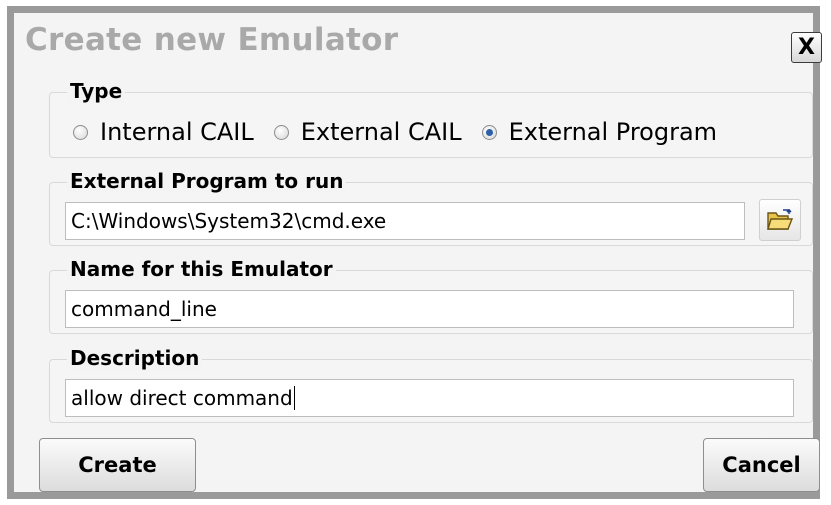 This screenshot has height=505, width=831. What do you see at coordinates (229, 221) in the screenshot?
I see `external-program-value: C:\Windows\System32\cmd.exe` at bounding box center [229, 221].